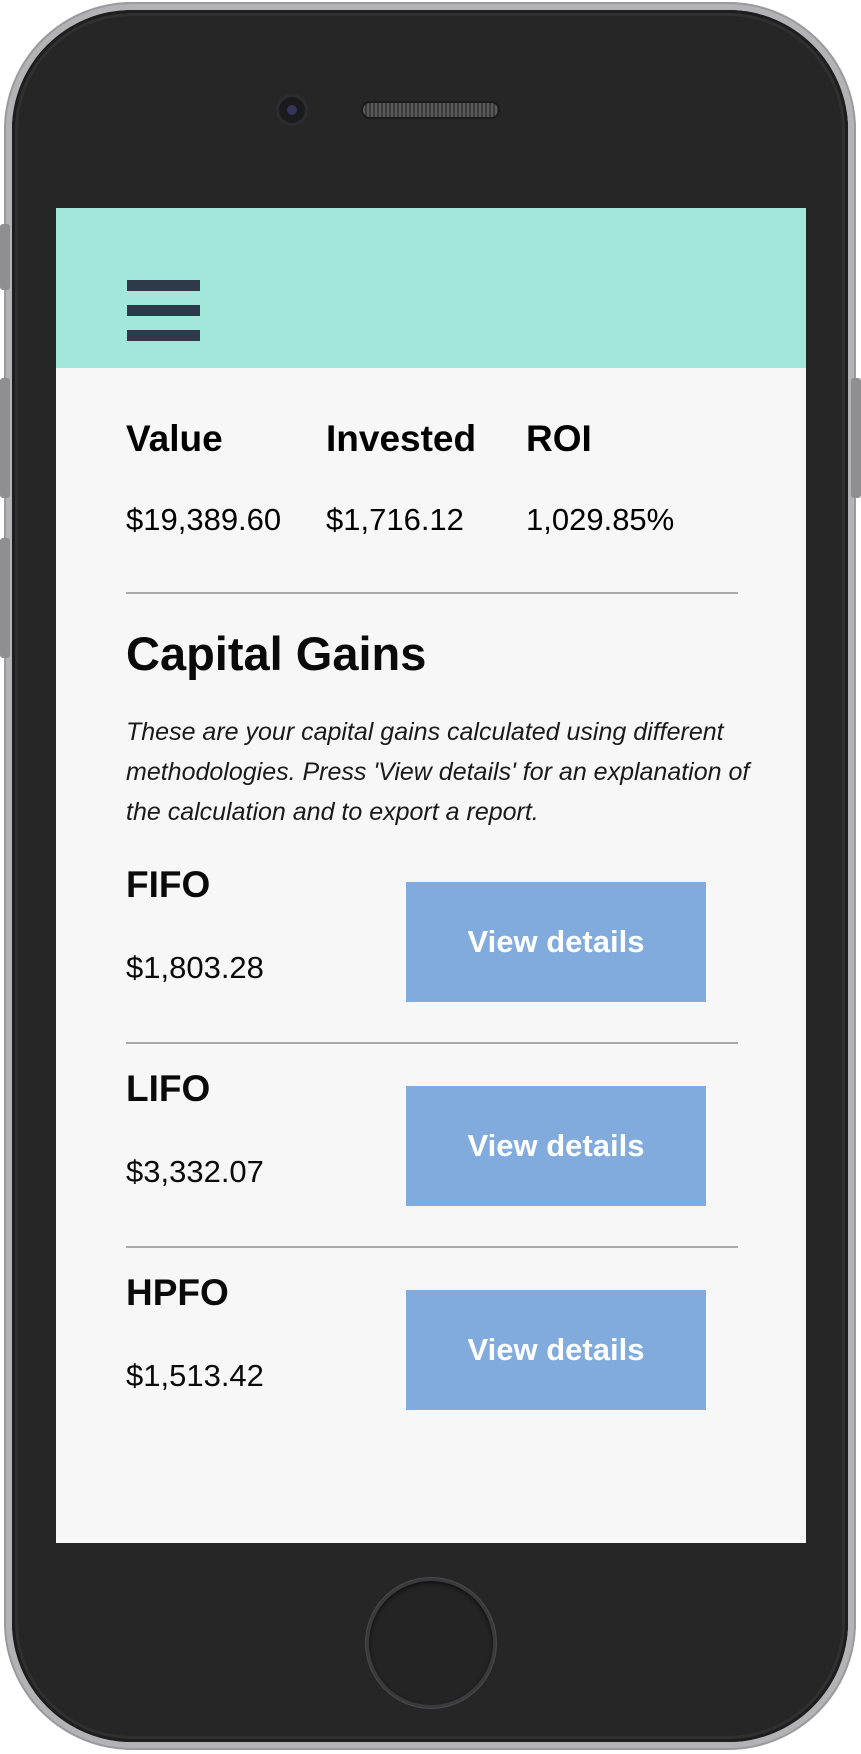 This screenshot has height=1754, width=861. What do you see at coordinates (195, 1375) in the screenshot?
I see `method-amount: $1,513.42` at bounding box center [195, 1375].